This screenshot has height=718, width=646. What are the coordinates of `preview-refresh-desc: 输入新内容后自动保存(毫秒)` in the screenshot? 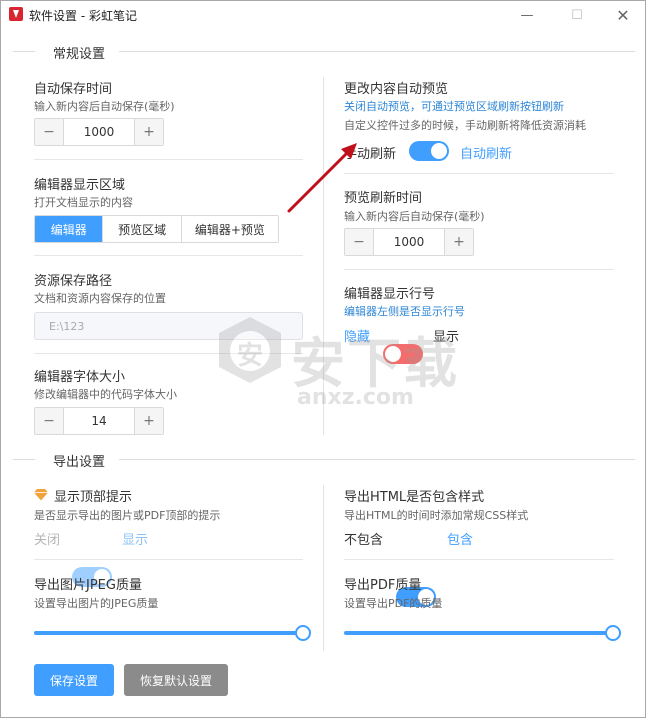 It's located at (414, 216).